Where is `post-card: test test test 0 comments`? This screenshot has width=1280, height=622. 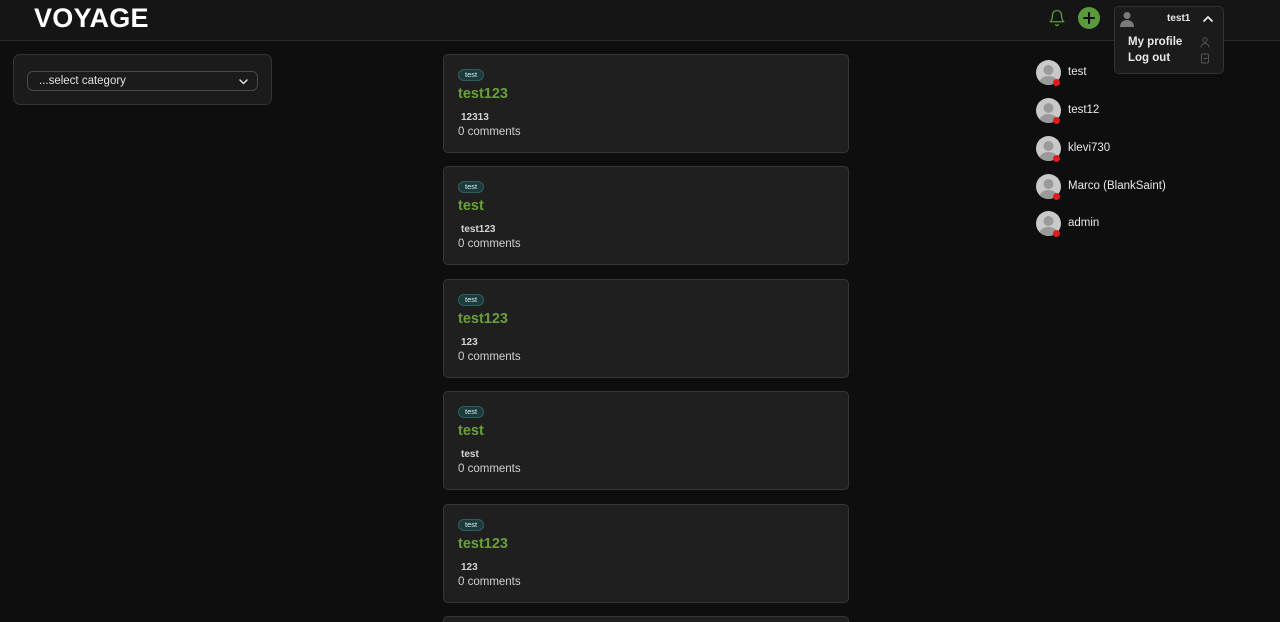
post-card: test test test 0 comments is located at coordinates (646, 440).